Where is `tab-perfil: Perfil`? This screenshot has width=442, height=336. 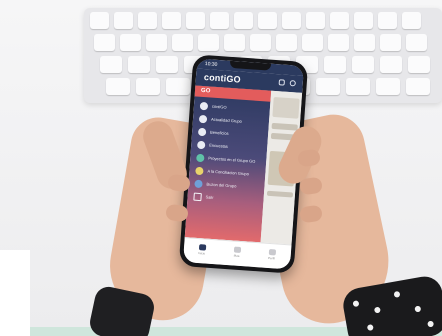 tab-perfil: Perfil is located at coordinates (271, 254).